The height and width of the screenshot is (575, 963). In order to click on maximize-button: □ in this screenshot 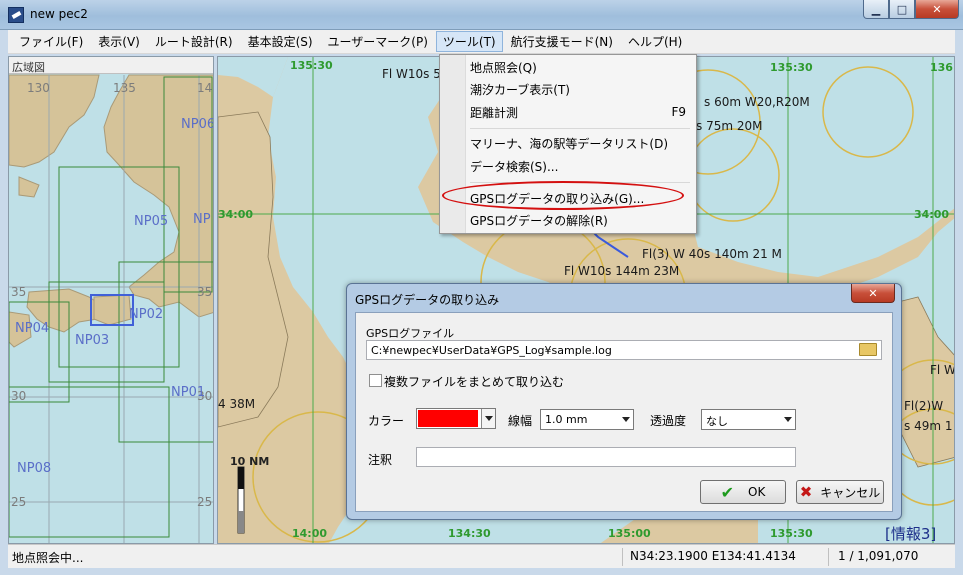, I will do `click(902, 9)`.